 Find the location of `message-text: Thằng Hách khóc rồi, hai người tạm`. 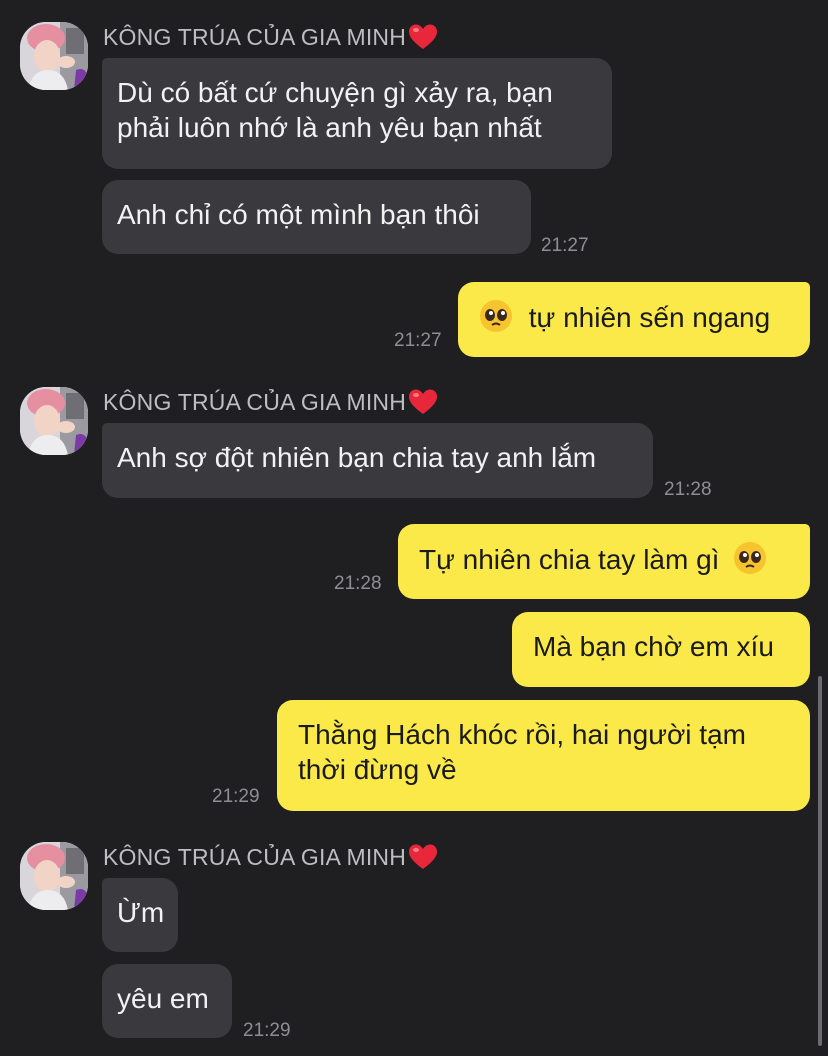

message-text: Thằng Hách khóc rồi, hai người tạm is located at coordinates (522, 734).